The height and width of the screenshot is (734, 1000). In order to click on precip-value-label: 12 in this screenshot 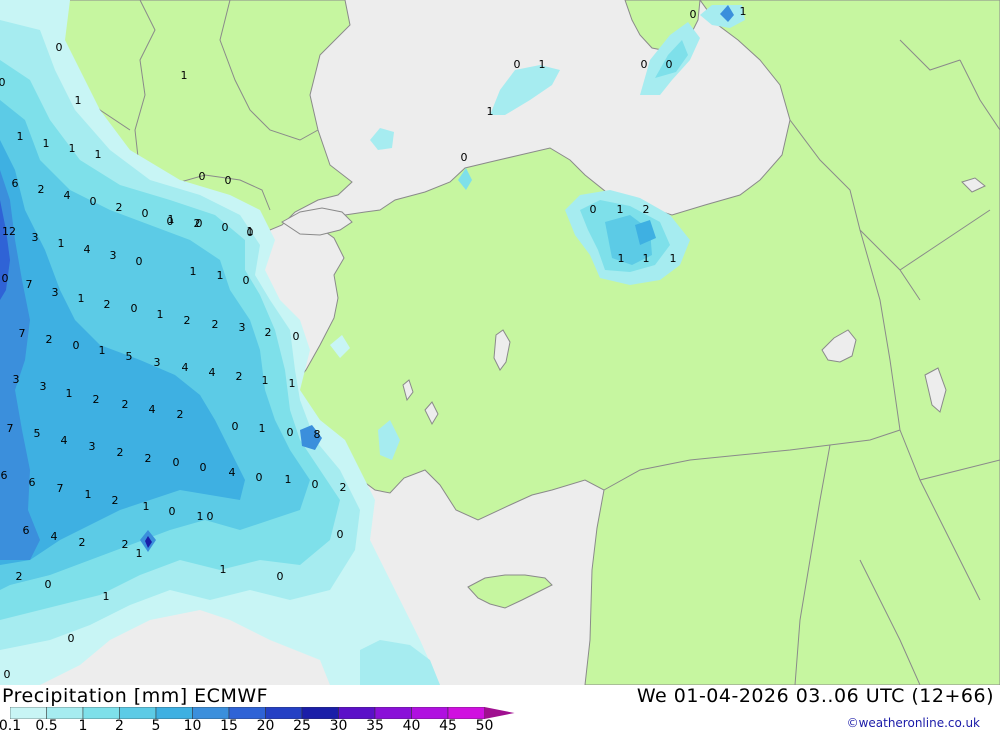, I will do `click(9, 231)`.